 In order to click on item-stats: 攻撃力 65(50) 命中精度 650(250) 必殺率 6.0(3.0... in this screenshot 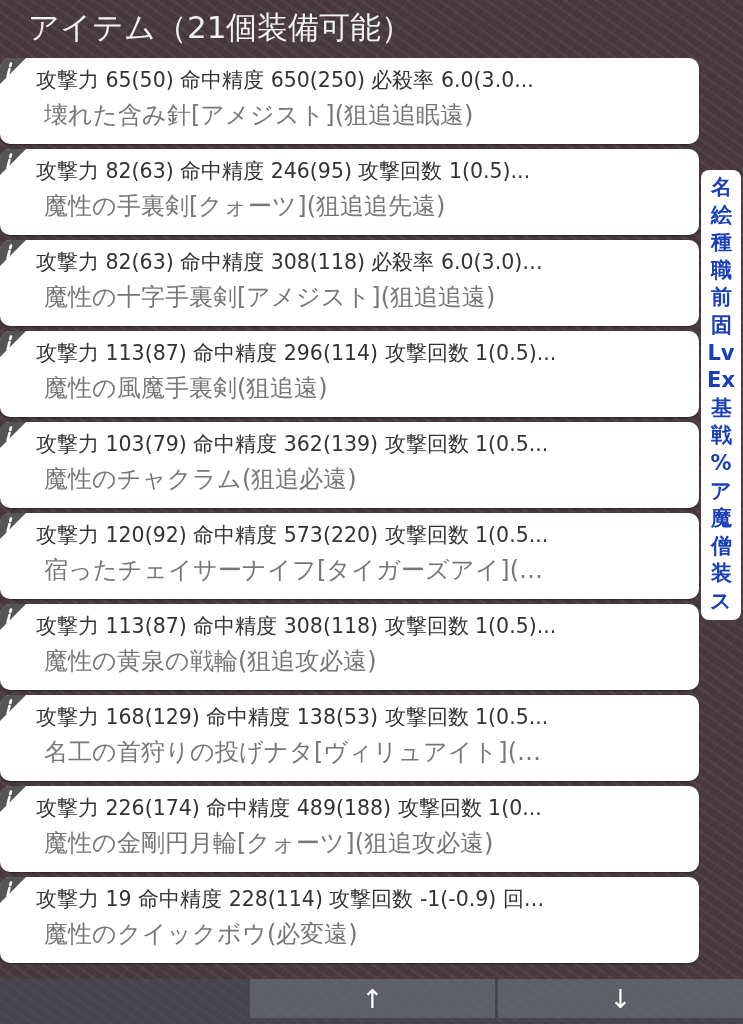, I will do `click(285, 80)`.